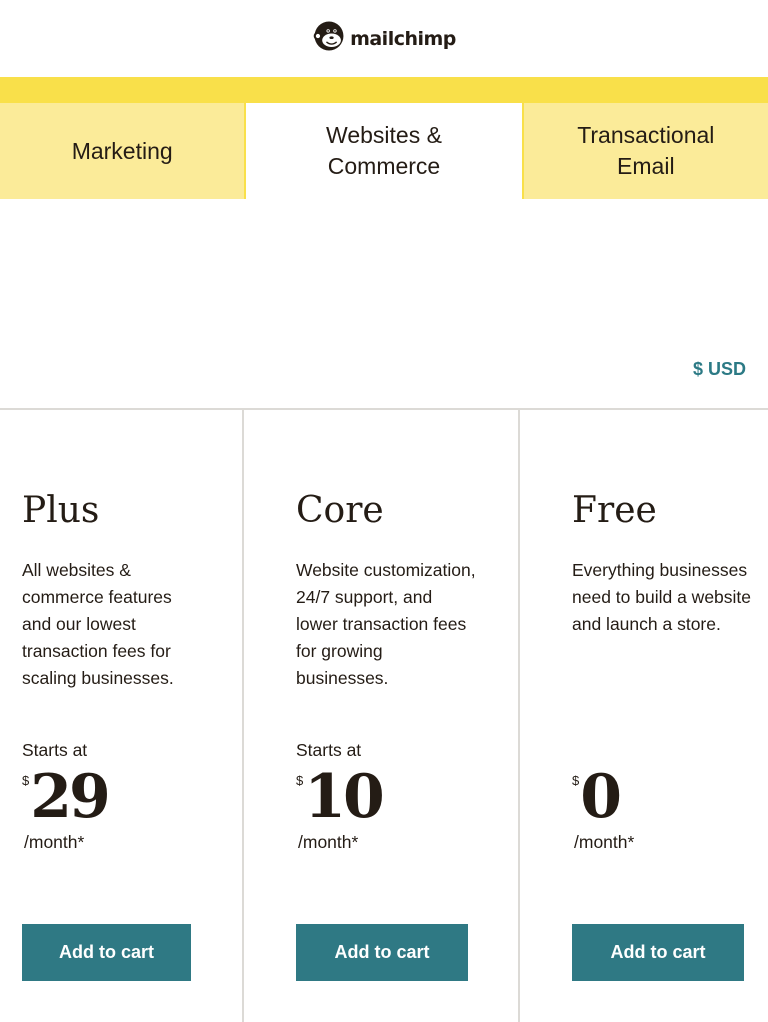 This screenshot has width=768, height=1022. Describe the element at coordinates (382, 952) in the screenshot. I see `add-to-cart-button-core: Add to cart` at that location.